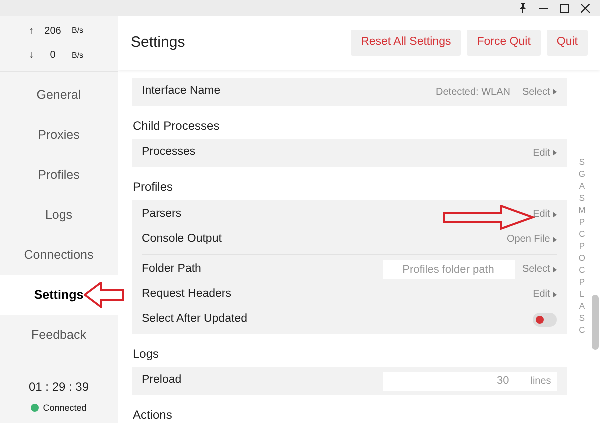 Image resolution: width=600 pixels, height=423 pixels. What do you see at coordinates (470, 381) in the screenshot?
I see `number-field: 30 lines` at bounding box center [470, 381].